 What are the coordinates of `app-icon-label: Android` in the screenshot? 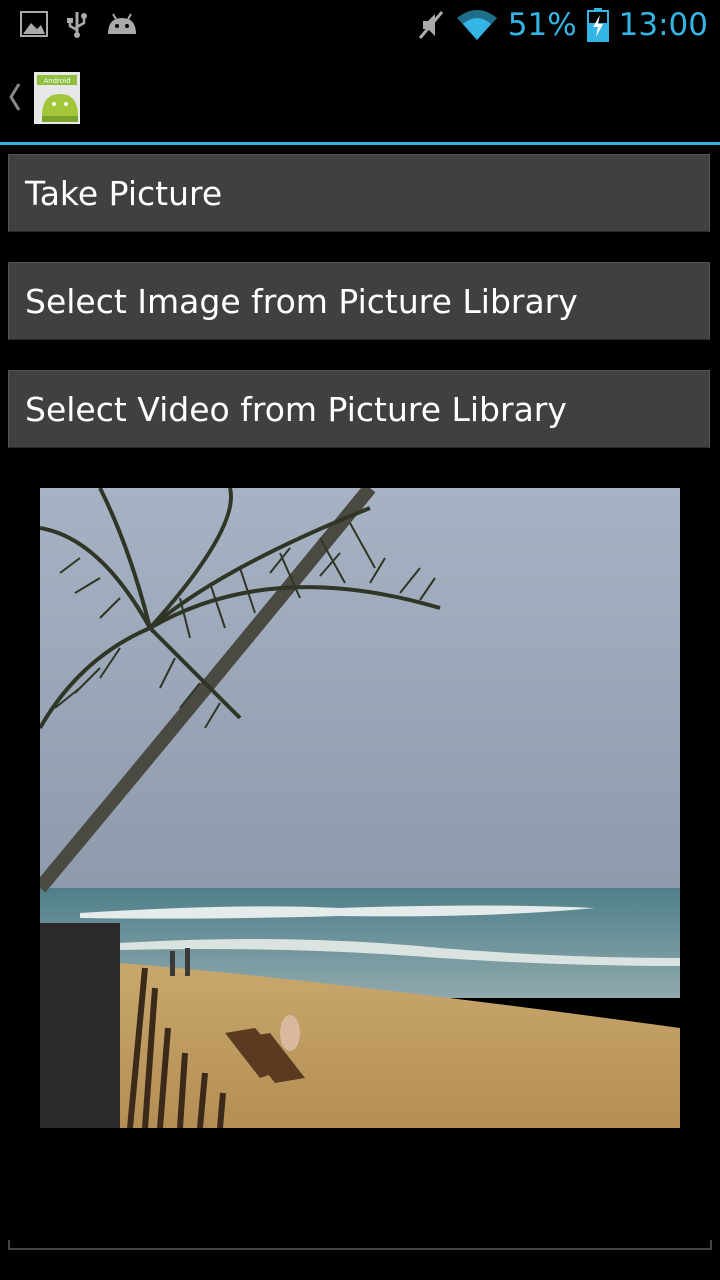 It's located at (56, 81).